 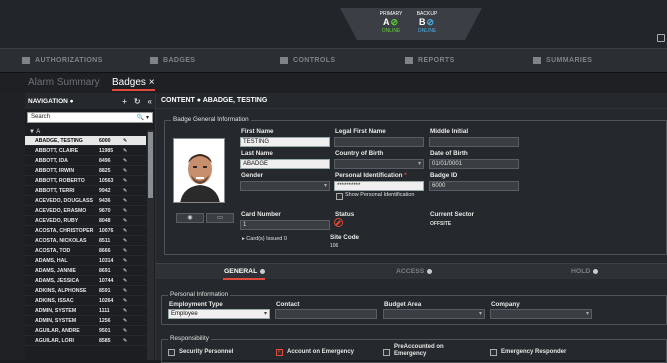 What do you see at coordinates (391, 22) in the screenshot?
I see `primary-server-status: PRIMARY A⊘ ONLINE` at bounding box center [391, 22].